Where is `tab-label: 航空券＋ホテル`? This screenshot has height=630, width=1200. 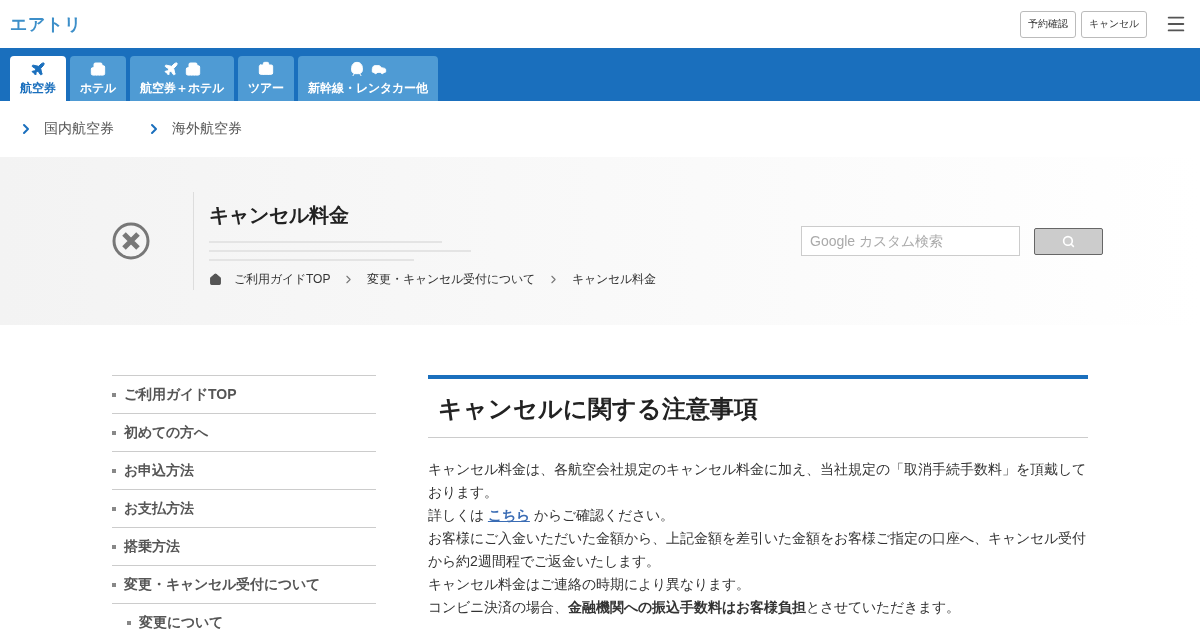 tab-label: 航空券＋ホテル is located at coordinates (182, 88).